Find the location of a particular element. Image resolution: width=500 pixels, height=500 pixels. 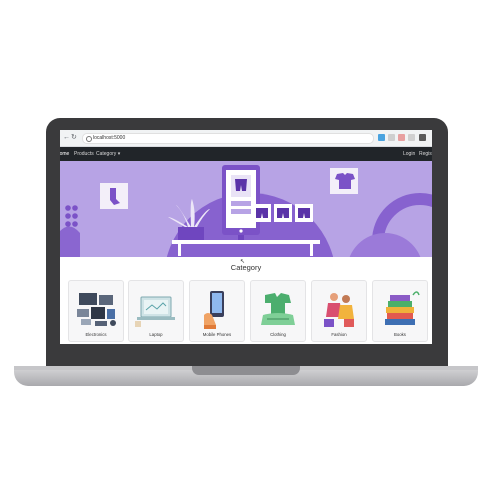

hero-banner is located at coordinates (246, 209).